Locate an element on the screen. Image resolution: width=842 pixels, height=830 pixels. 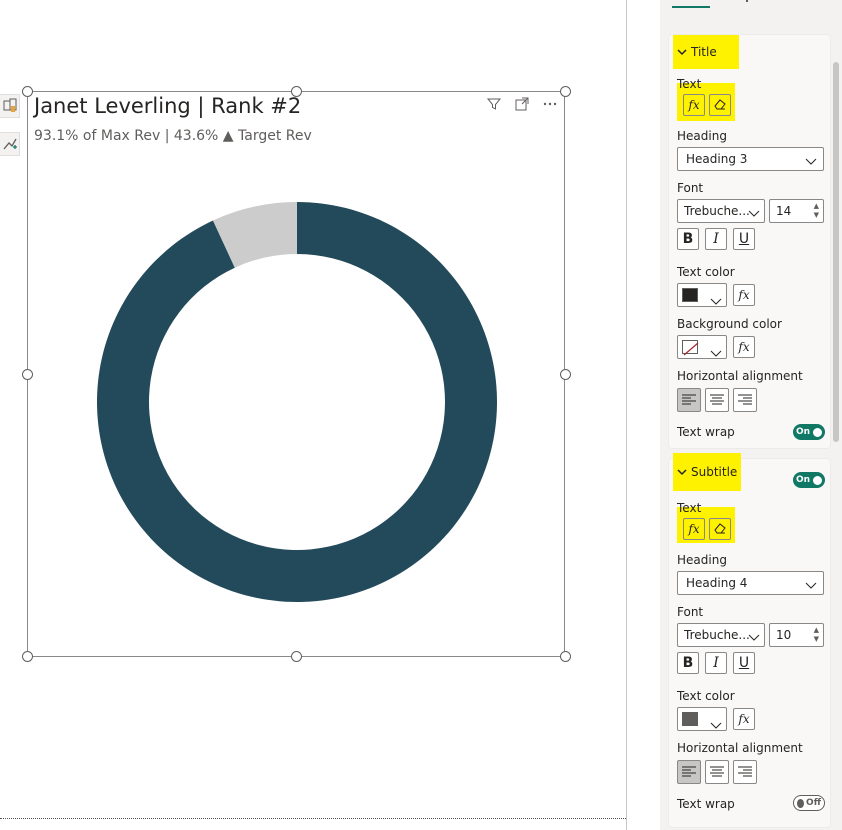
format-tab-indicator is located at coordinates (691, 7).